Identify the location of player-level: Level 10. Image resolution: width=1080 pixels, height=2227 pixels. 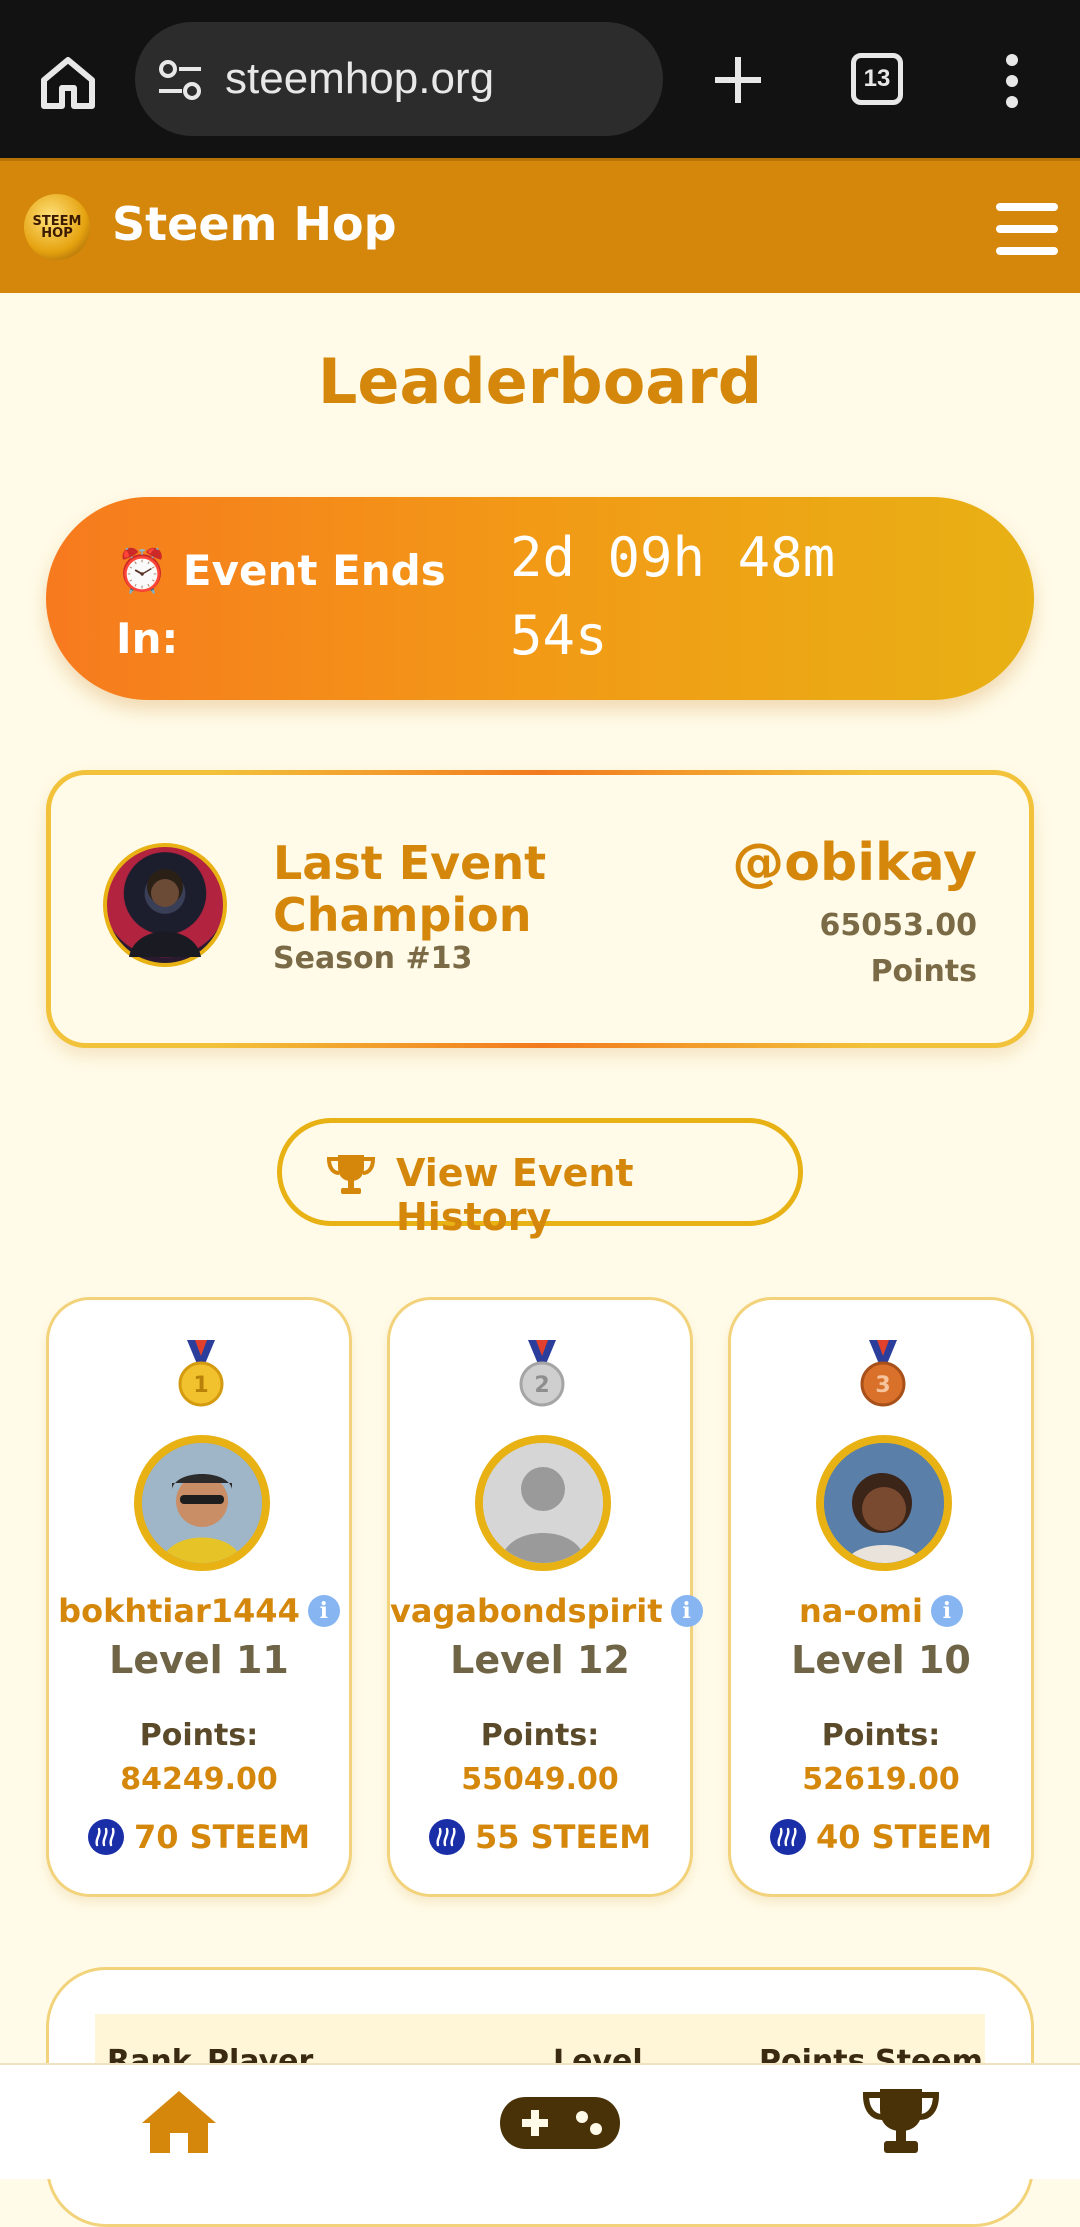
(881, 1660).